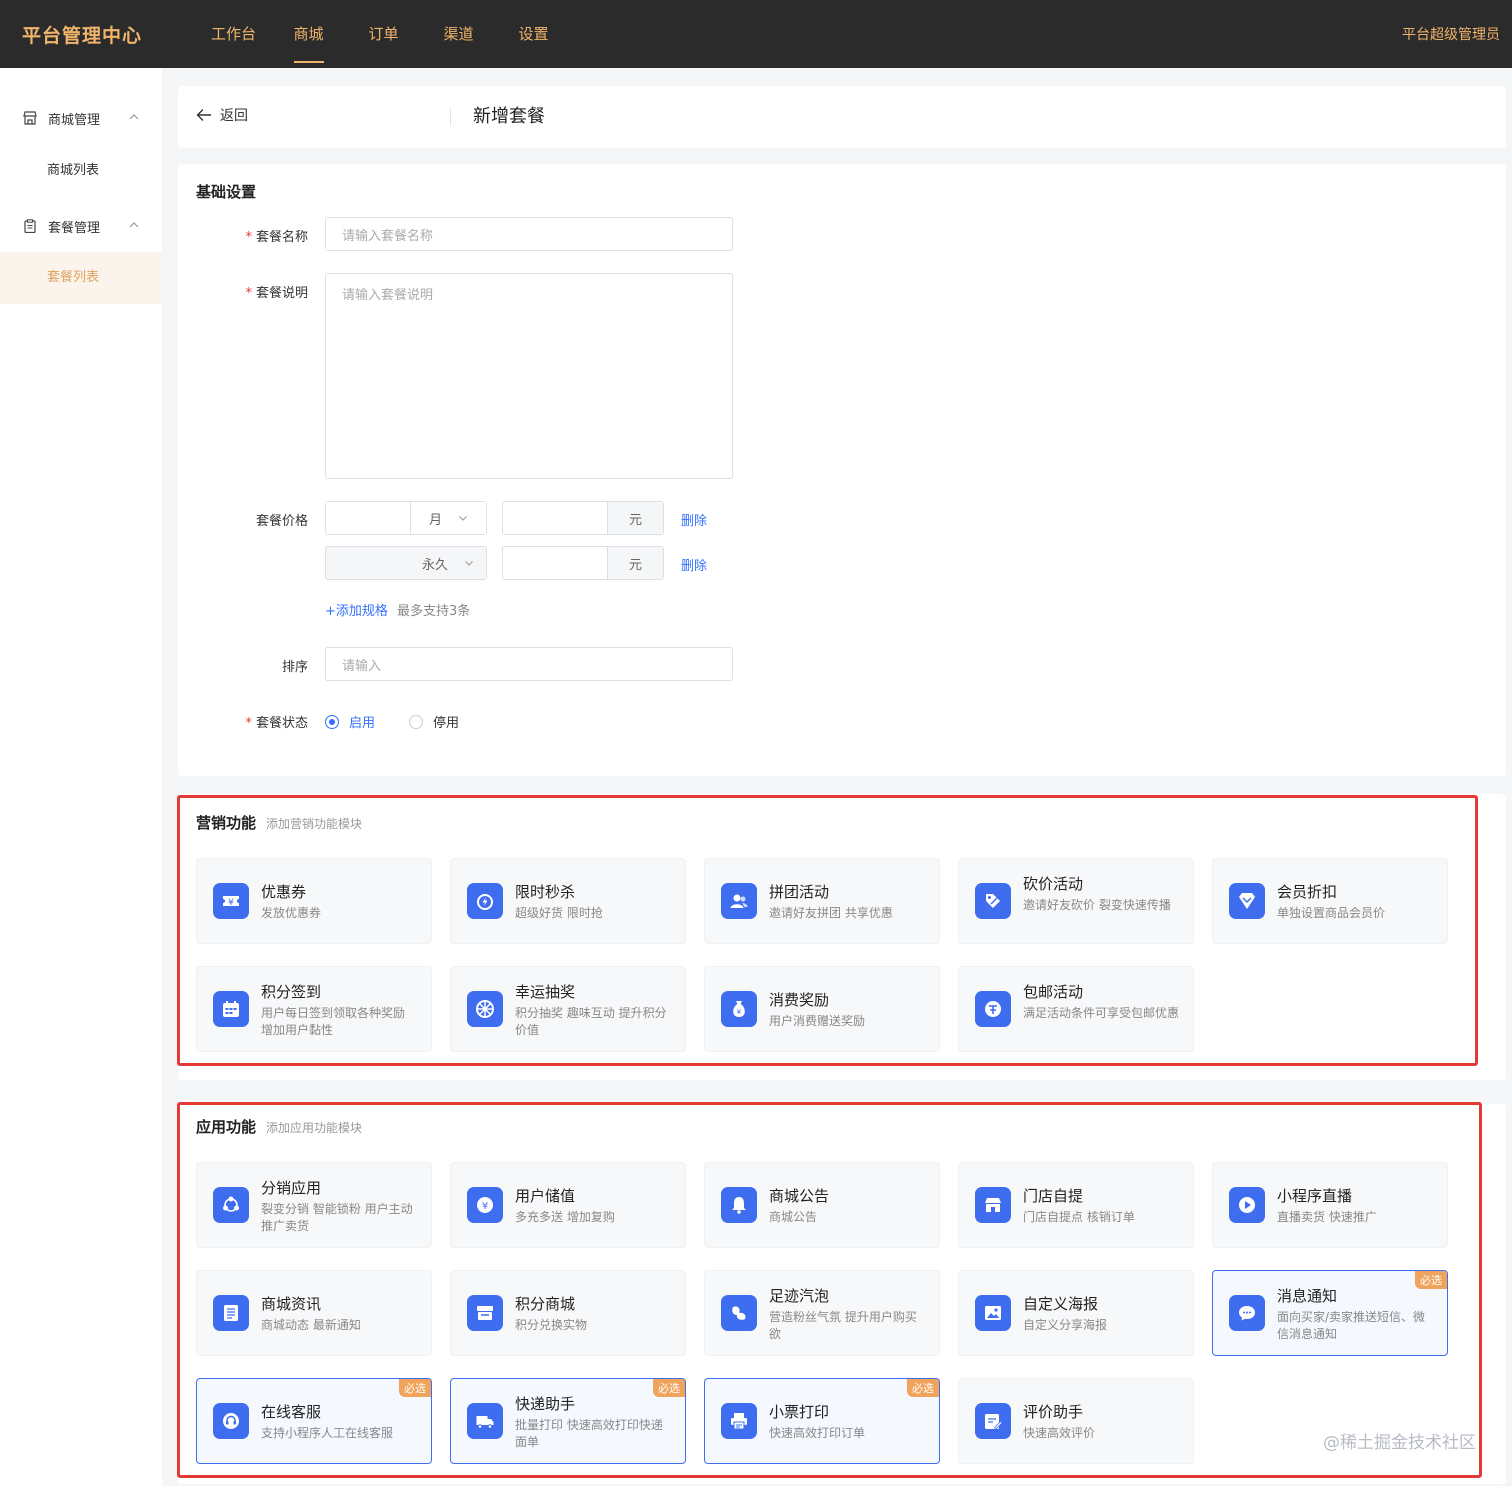 The image size is (1512, 1486). What do you see at coordinates (30, 226) in the screenshot?
I see `clipboard-icon` at bounding box center [30, 226].